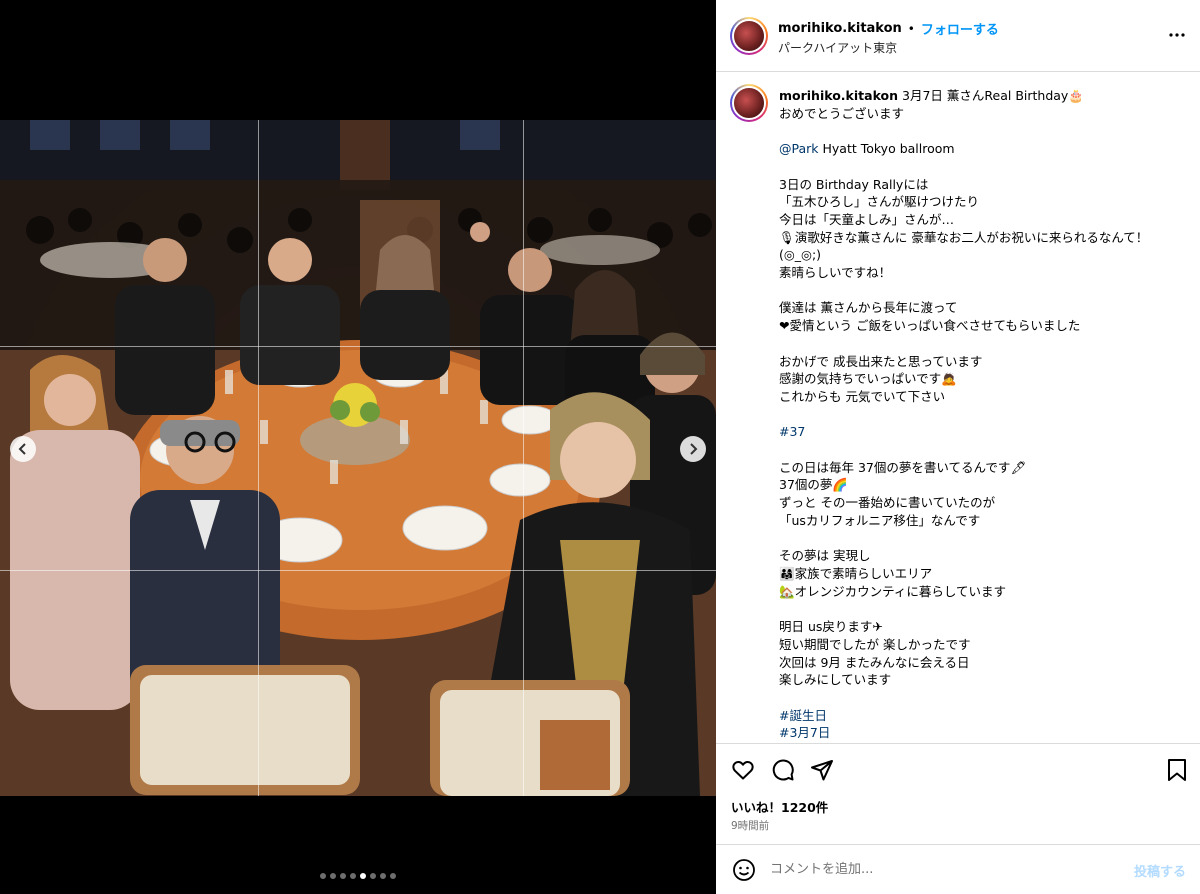  Describe the element at coordinates (838, 95) in the screenshot. I see `caption-username: morihiko.kitakon` at that location.